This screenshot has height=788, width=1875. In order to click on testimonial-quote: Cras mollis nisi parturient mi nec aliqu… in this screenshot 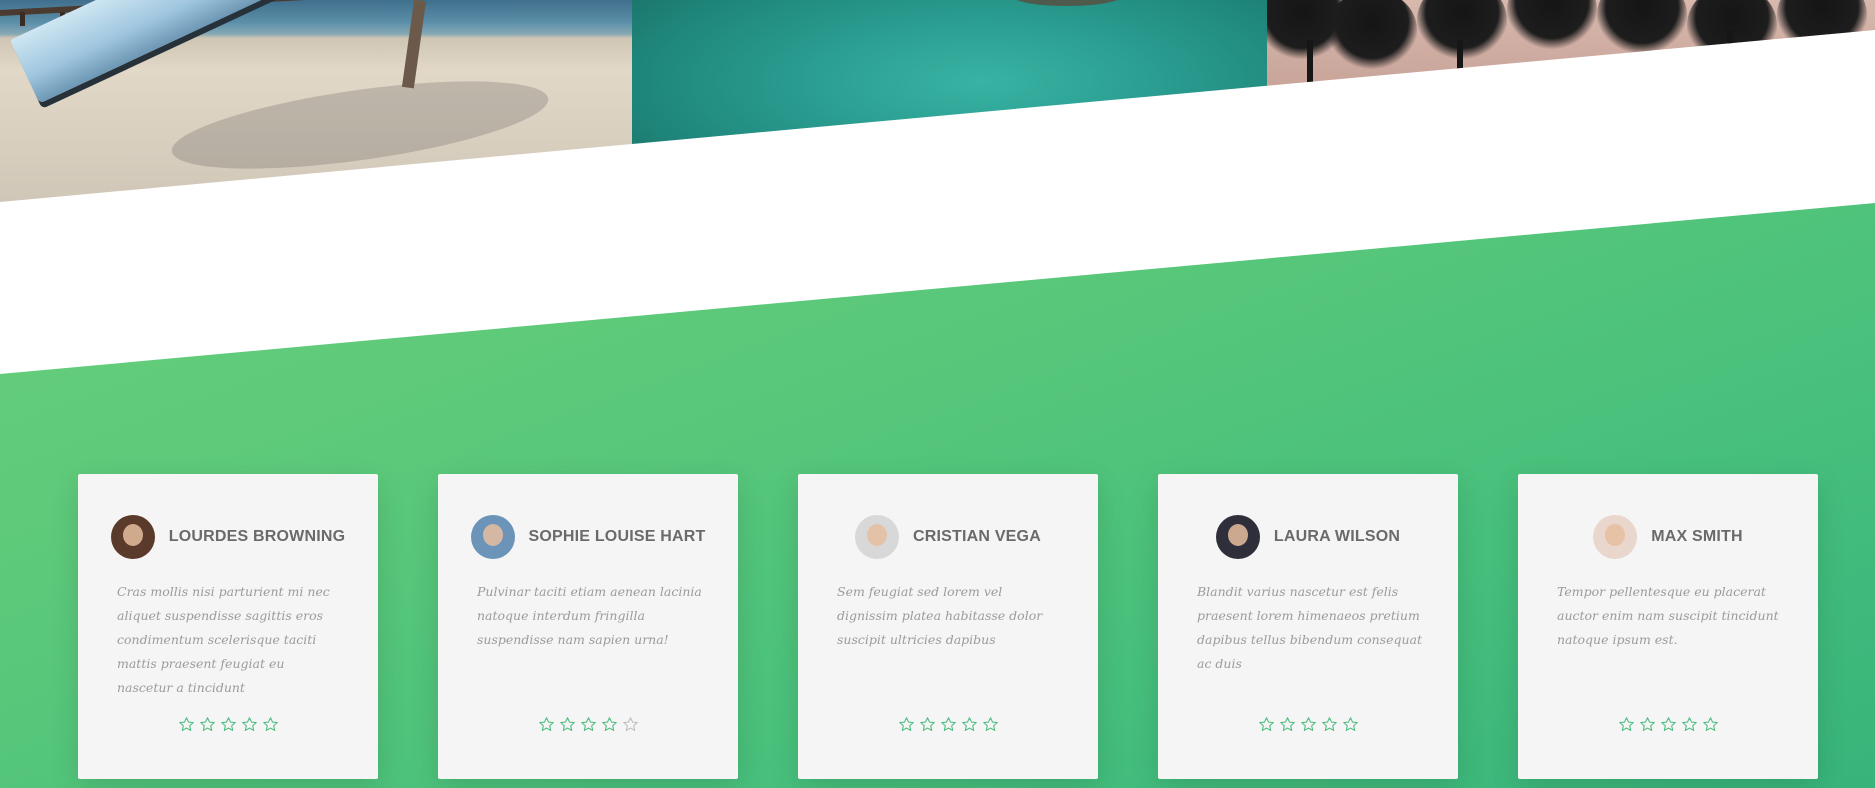, I will do `click(223, 639)`.